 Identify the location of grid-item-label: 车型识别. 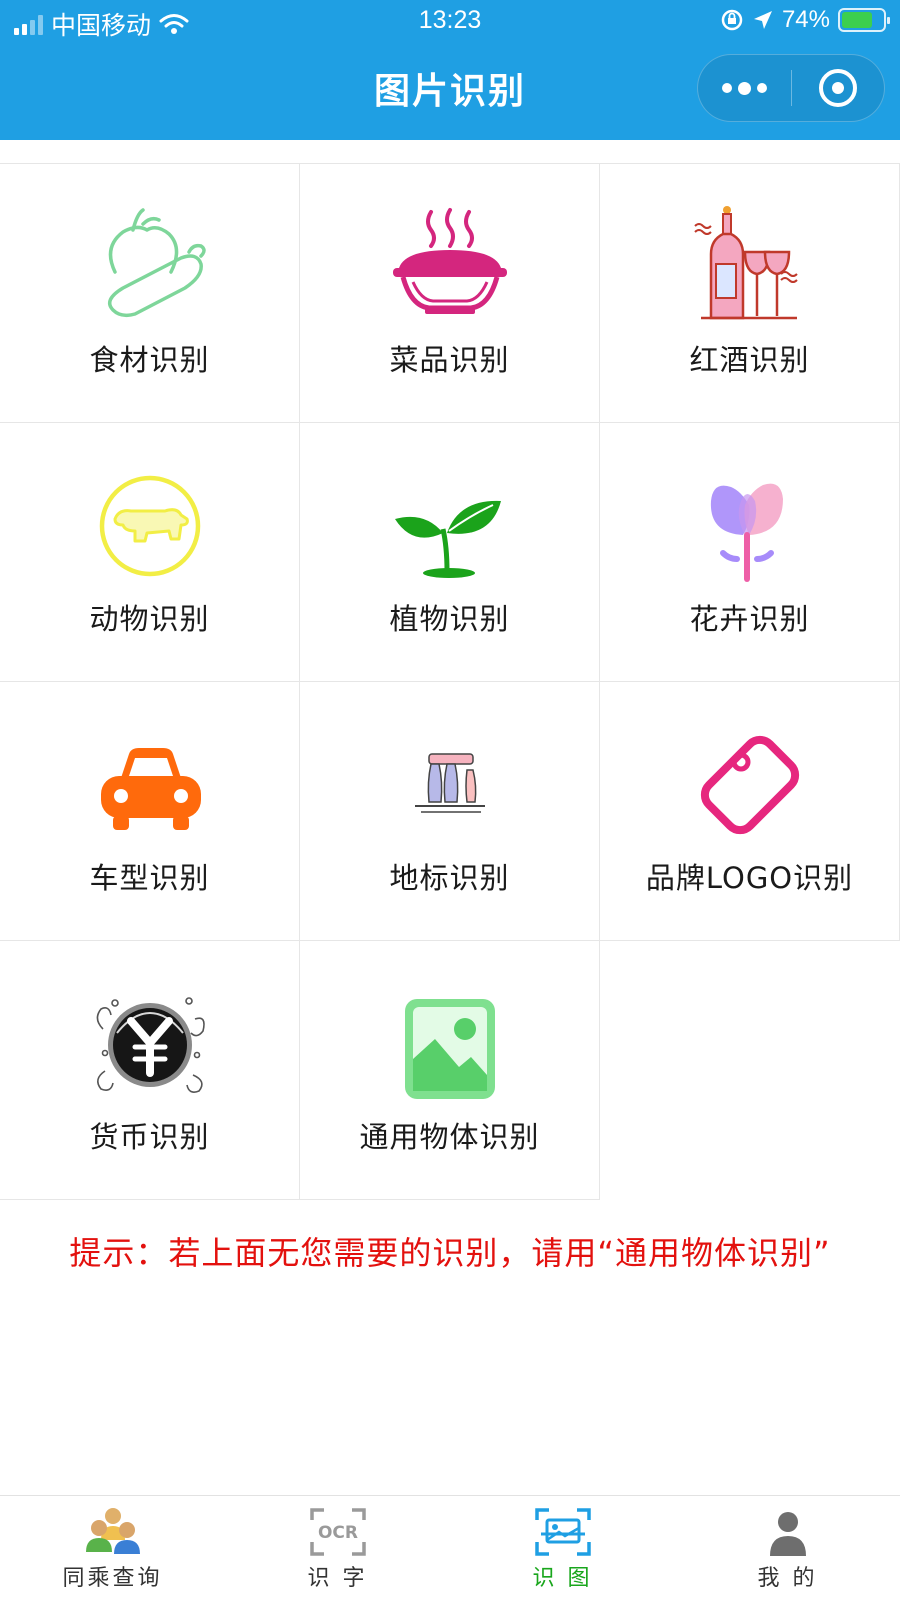
(149, 878).